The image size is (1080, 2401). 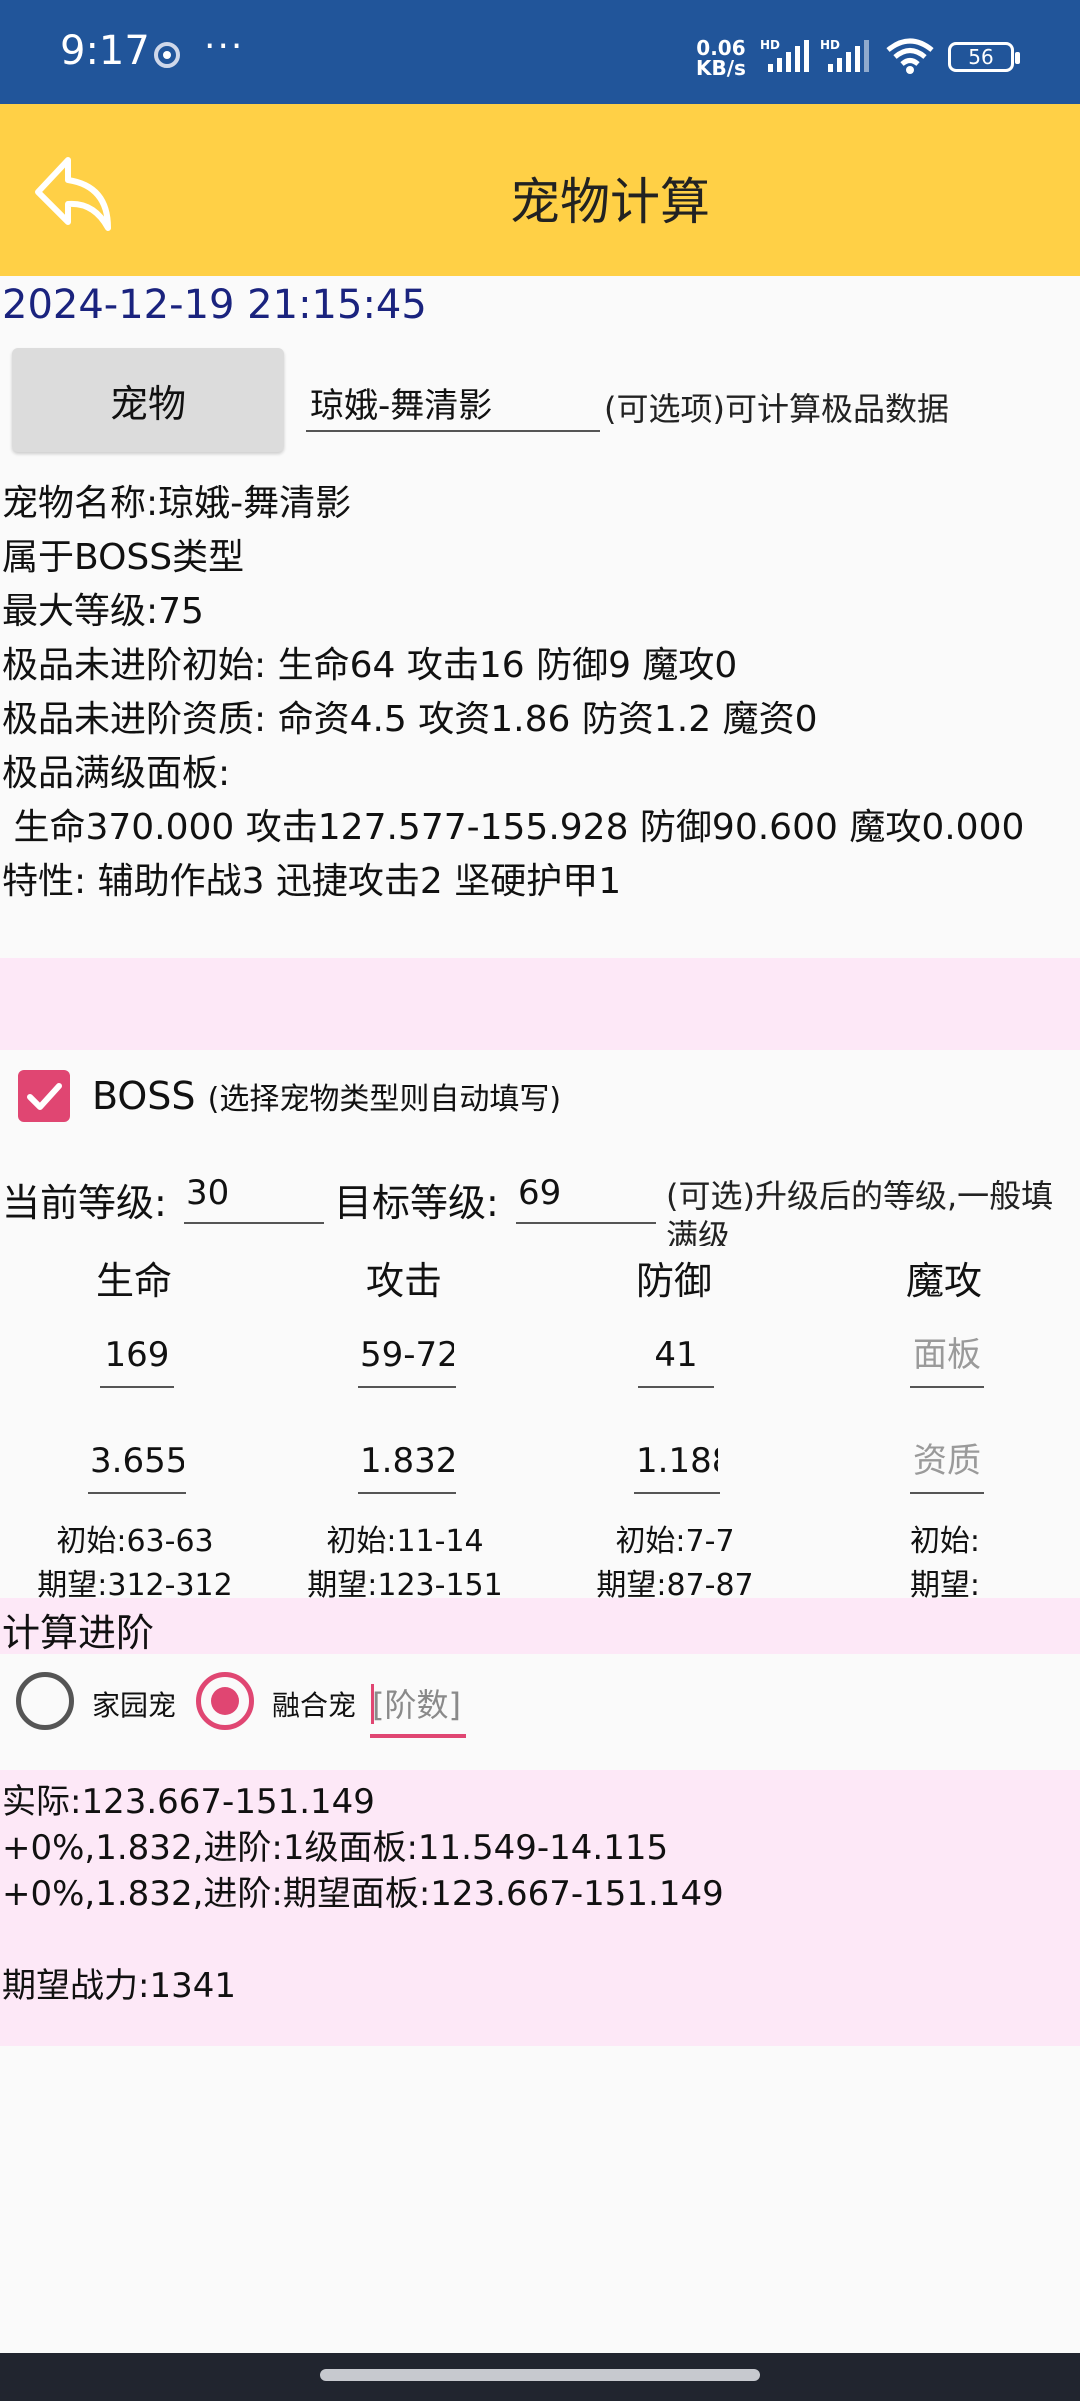 I want to click on boss-checkbox-label: BOSS (选择宠物类型则自动填写), so click(x=326, y=1096).